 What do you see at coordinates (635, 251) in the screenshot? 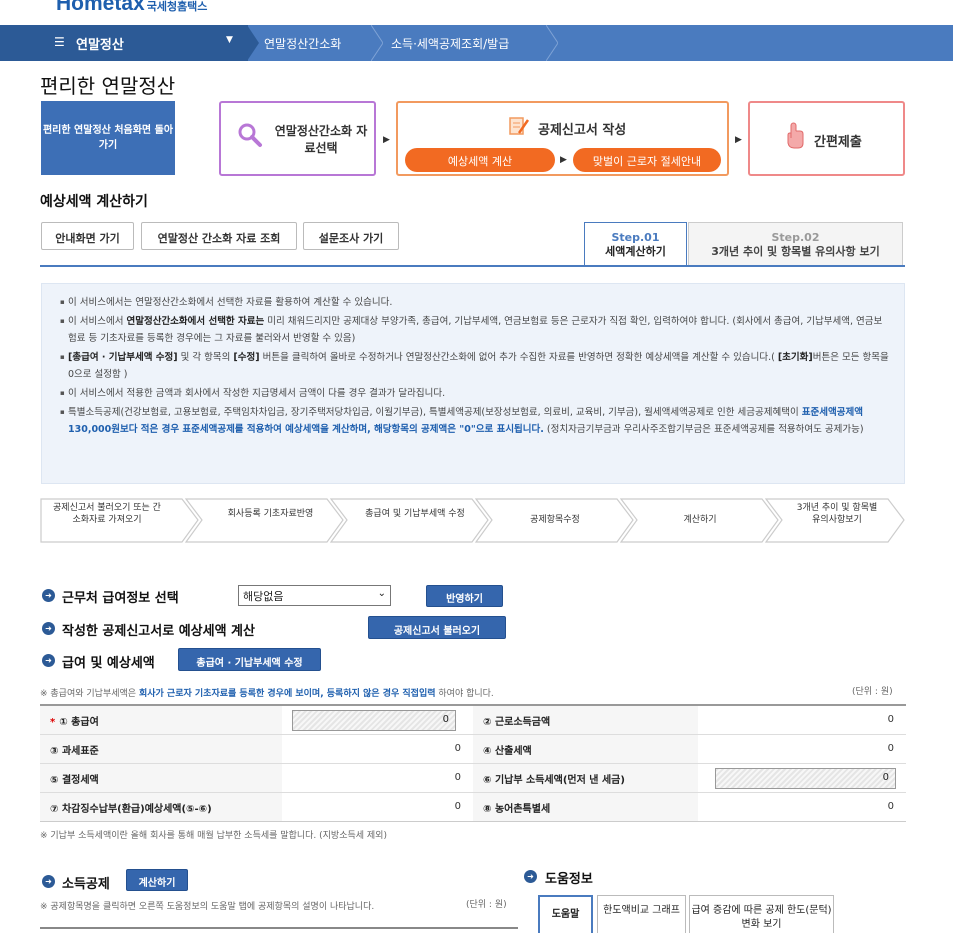
I see `tab-label: 세액계산하기` at bounding box center [635, 251].